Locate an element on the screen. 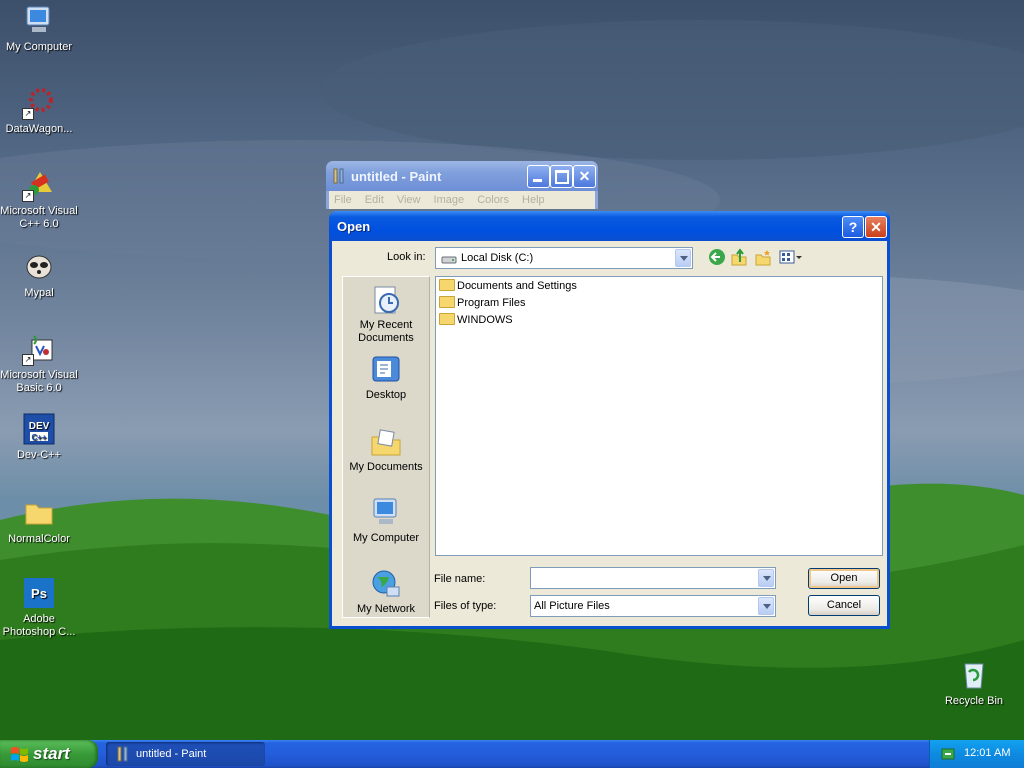 Image resolution: width=1024 pixels, height=768 pixels. views-icon is located at coordinates (790, 257).